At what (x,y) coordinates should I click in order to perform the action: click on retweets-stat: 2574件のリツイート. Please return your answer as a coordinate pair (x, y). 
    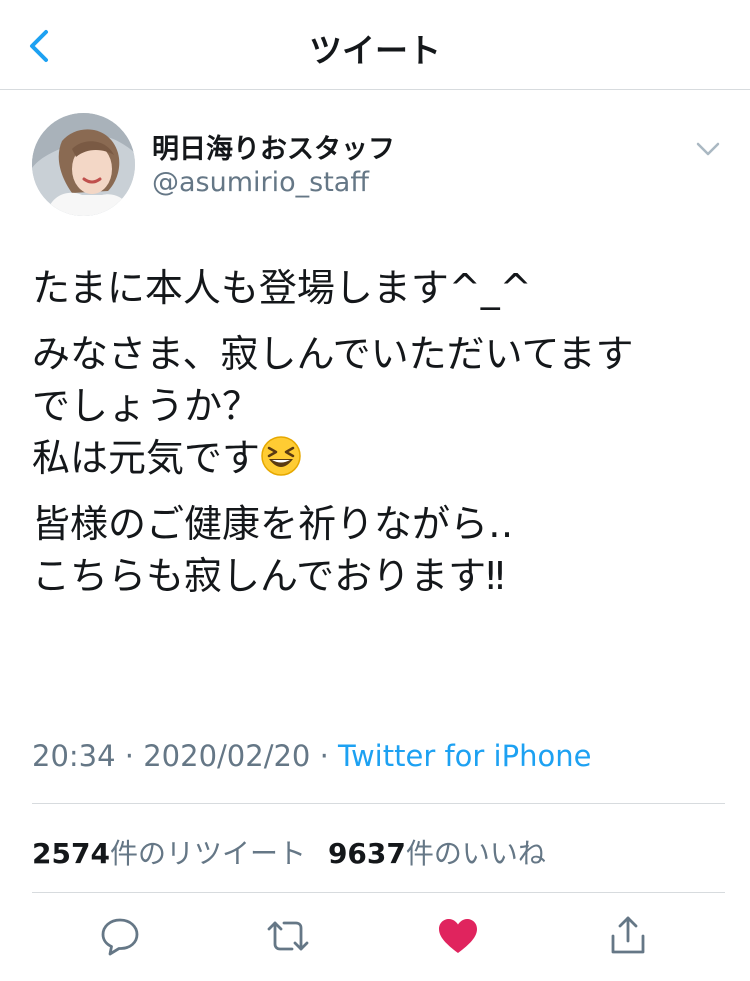
    Looking at the image, I should click on (169, 853).